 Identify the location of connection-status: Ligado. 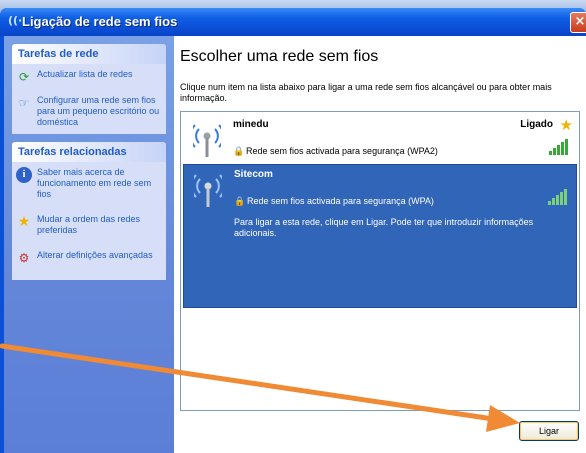
(536, 124).